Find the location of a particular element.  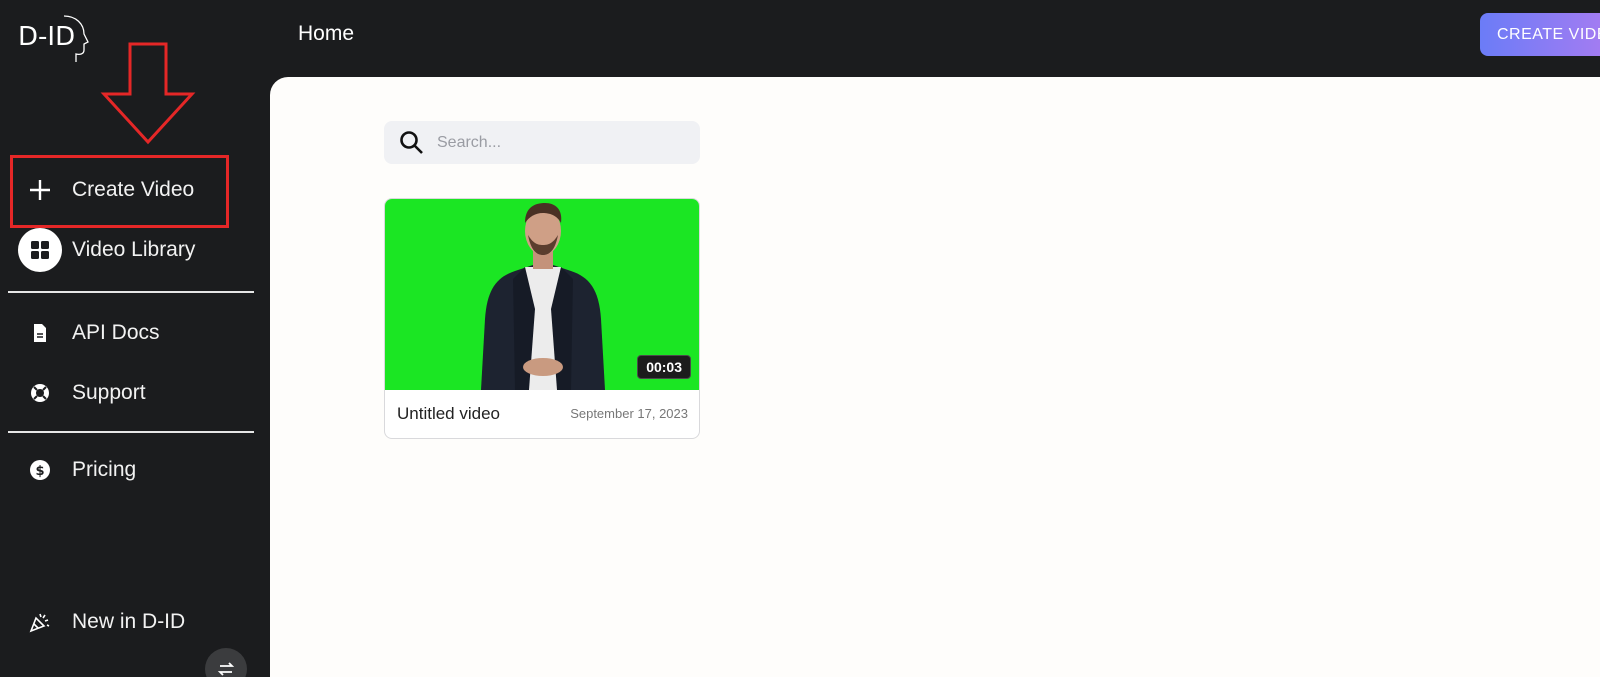

d-id-logo: D-ID is located at coordinates (53, 40).